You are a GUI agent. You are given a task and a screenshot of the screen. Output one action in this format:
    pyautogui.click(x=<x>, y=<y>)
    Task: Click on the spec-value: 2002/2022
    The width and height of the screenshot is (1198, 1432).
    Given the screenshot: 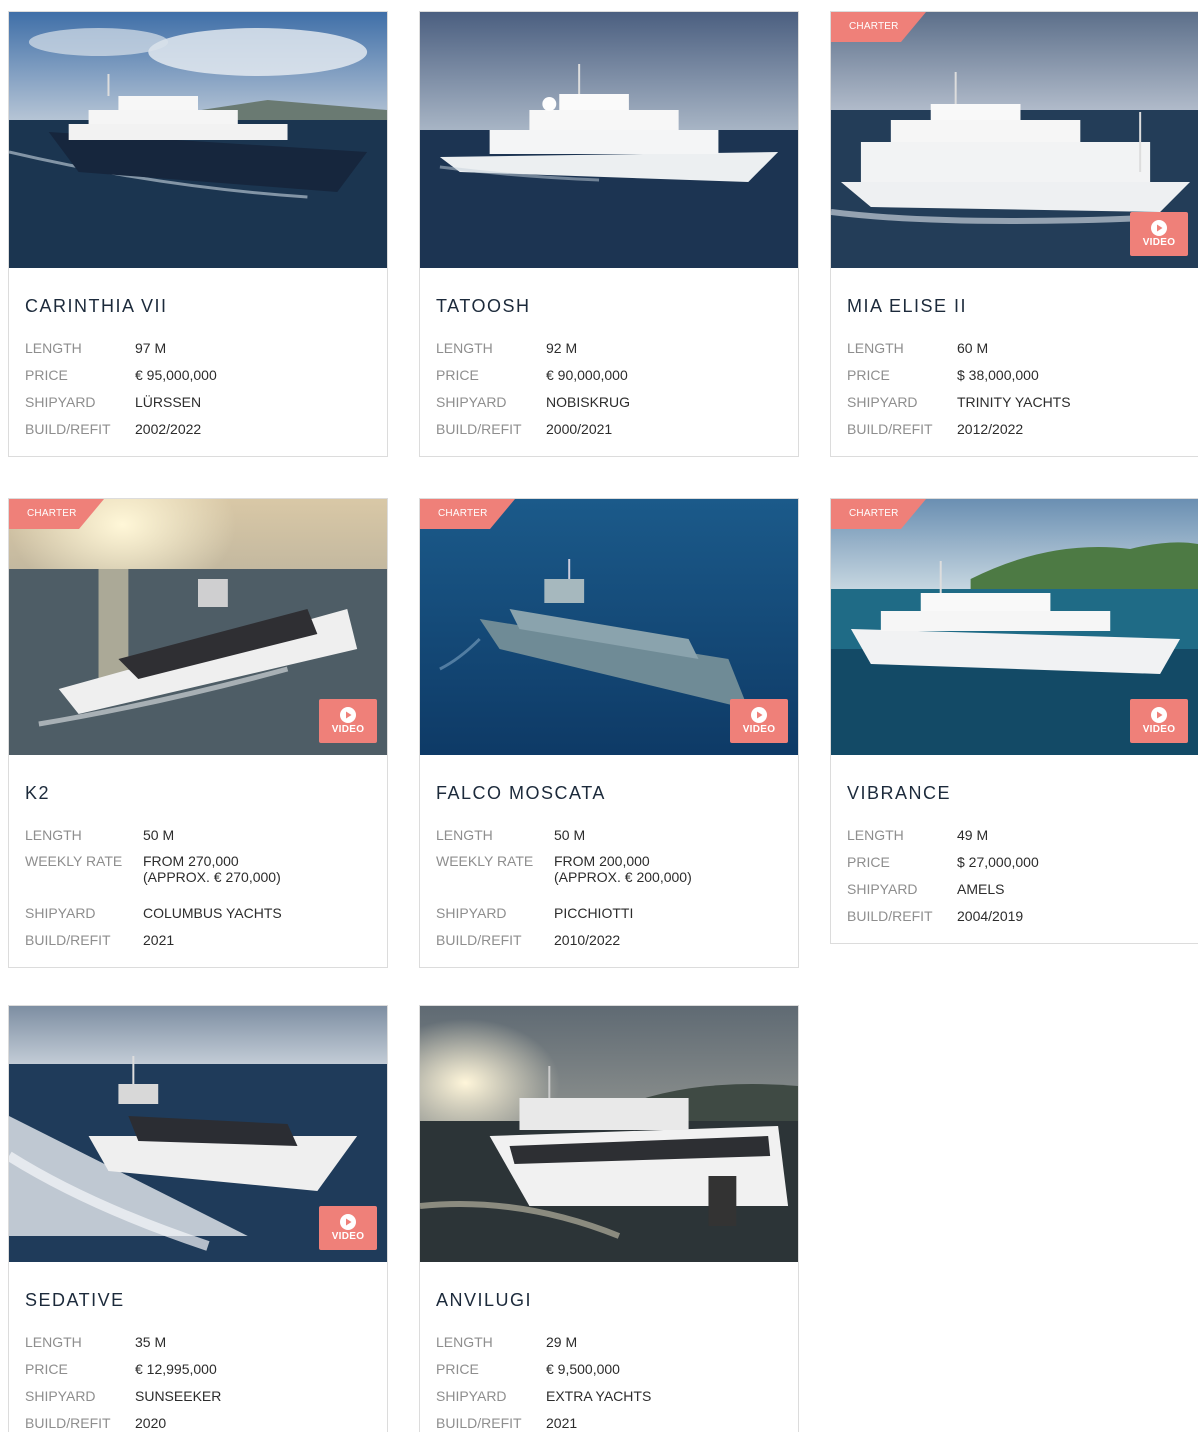 What is the action you would take?
    pyautogui.click(x=168, y=428)
    